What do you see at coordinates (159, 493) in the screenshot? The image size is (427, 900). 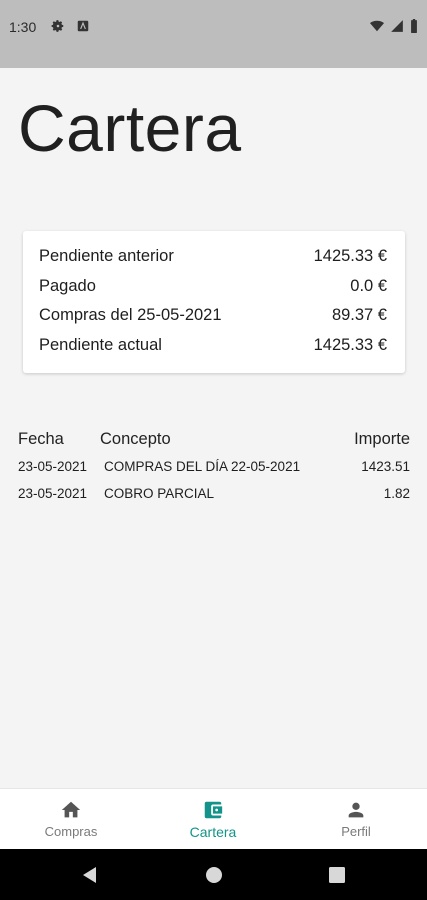 I see `cell-concept: COBRO PARCIAL` at bounding box center [159, 493].